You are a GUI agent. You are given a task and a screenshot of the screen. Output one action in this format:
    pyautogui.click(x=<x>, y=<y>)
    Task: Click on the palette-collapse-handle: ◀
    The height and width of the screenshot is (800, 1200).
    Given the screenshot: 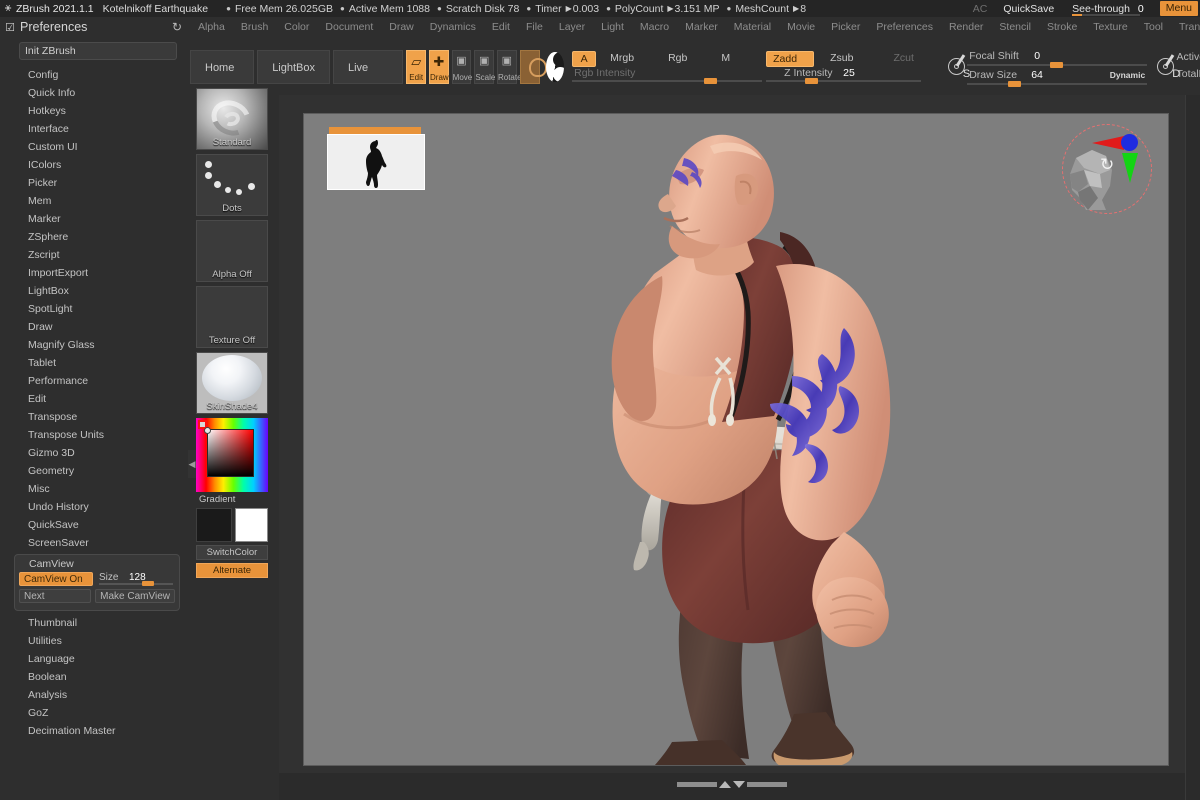 What is the action you would take?
    pyautogui.click(x=192, y=464)
    